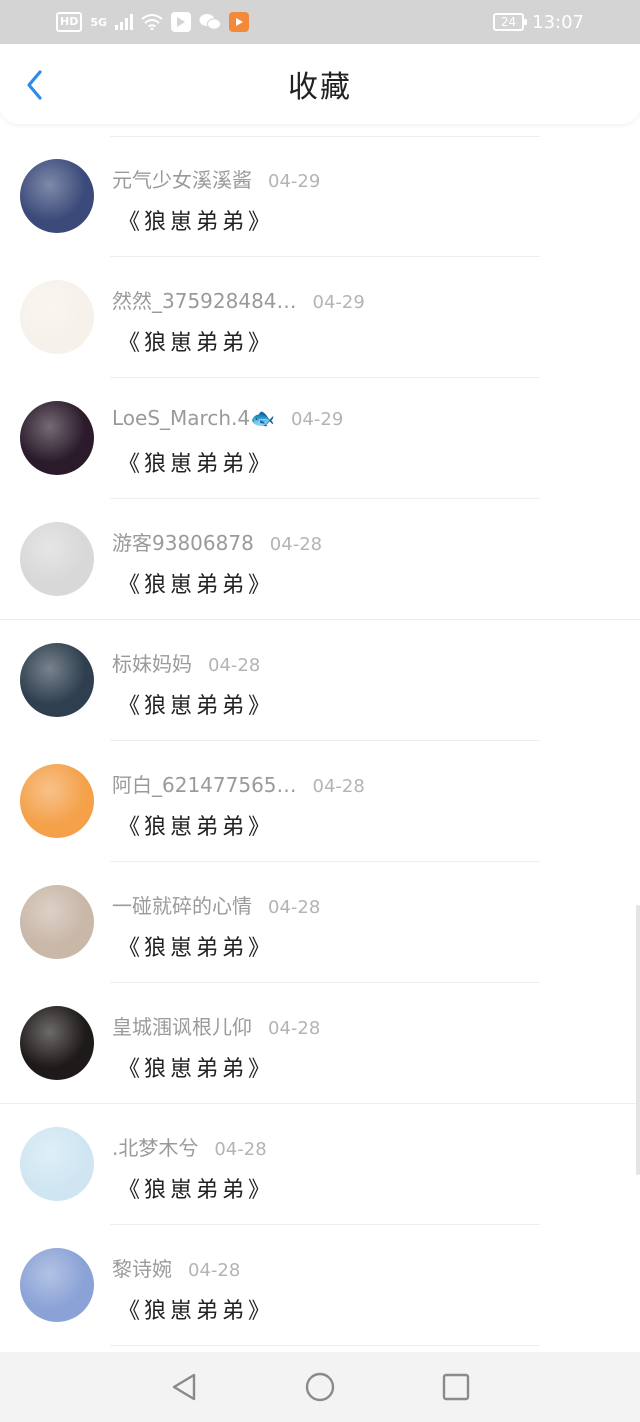  Describe the element at coordinates (320, 438) in the screenshot. I see `list-item: LoeS_March.4🐟 04-29 《狼崽弟弟》` at that location.